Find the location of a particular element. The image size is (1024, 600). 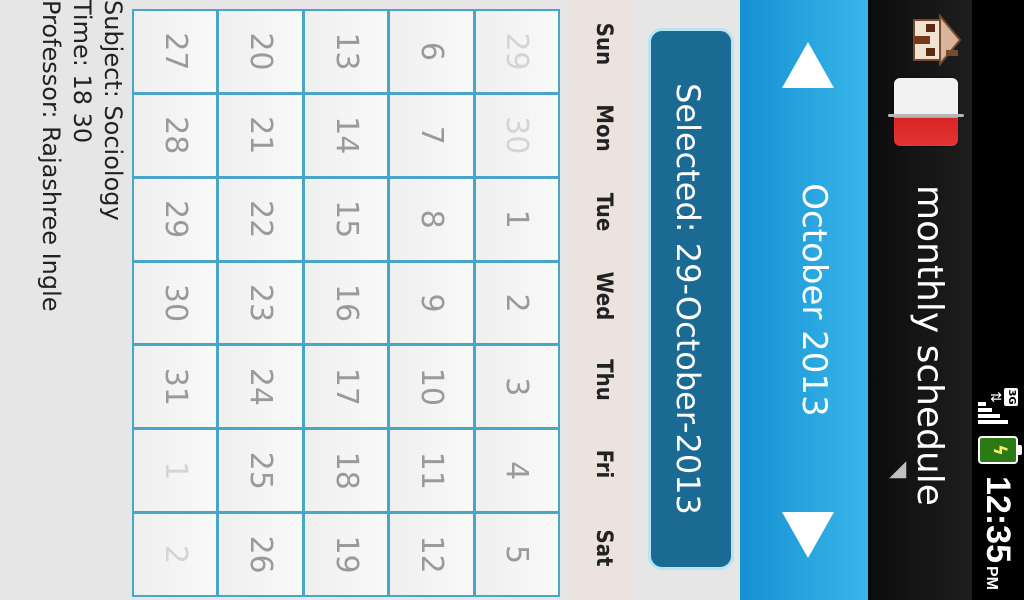

day-cell: 21 is located at coordinates (260, 135).